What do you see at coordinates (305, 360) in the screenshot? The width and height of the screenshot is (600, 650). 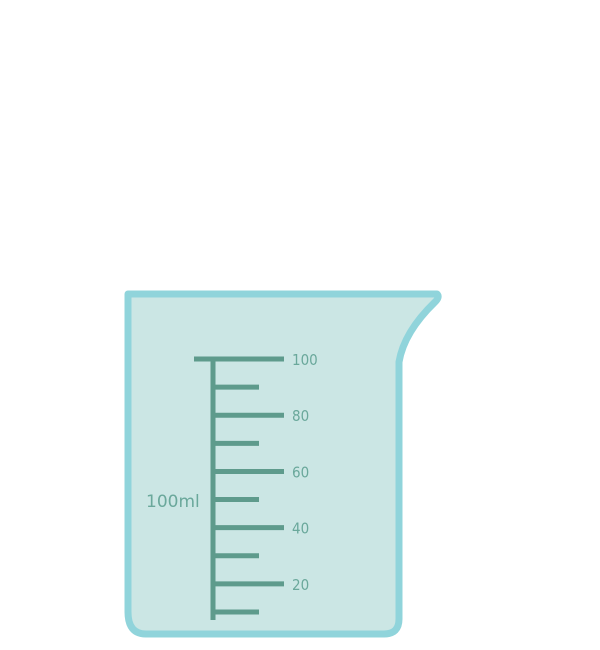 I see `tick-label-100: 100` at bounding box center [305, 360].